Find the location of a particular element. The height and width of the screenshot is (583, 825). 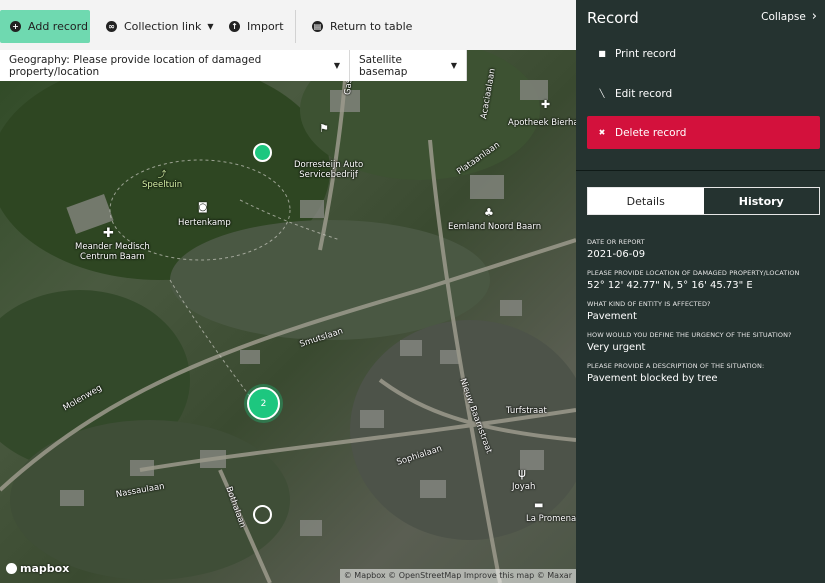

delete-record-label: Delete record is located at coordinates (651, 132).